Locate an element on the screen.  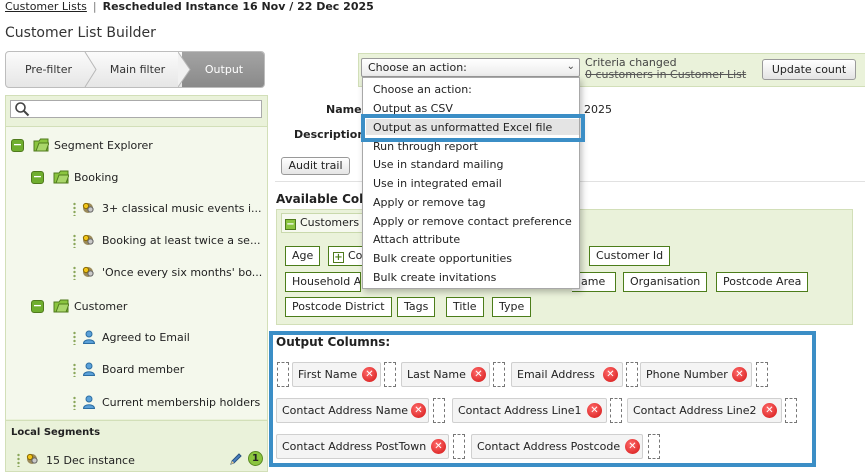
action-select-value: Choose an action: is located at coordinates (417, 67).